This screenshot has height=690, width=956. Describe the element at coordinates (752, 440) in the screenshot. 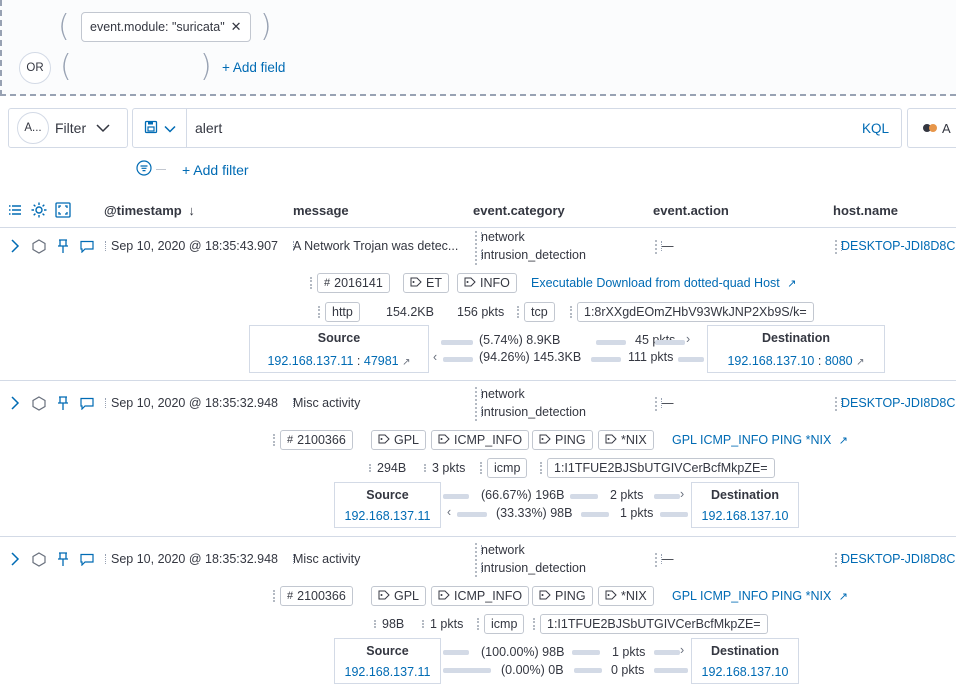

I see `signature-label: GPL ICMP_INFO PING *NIX` at that location.